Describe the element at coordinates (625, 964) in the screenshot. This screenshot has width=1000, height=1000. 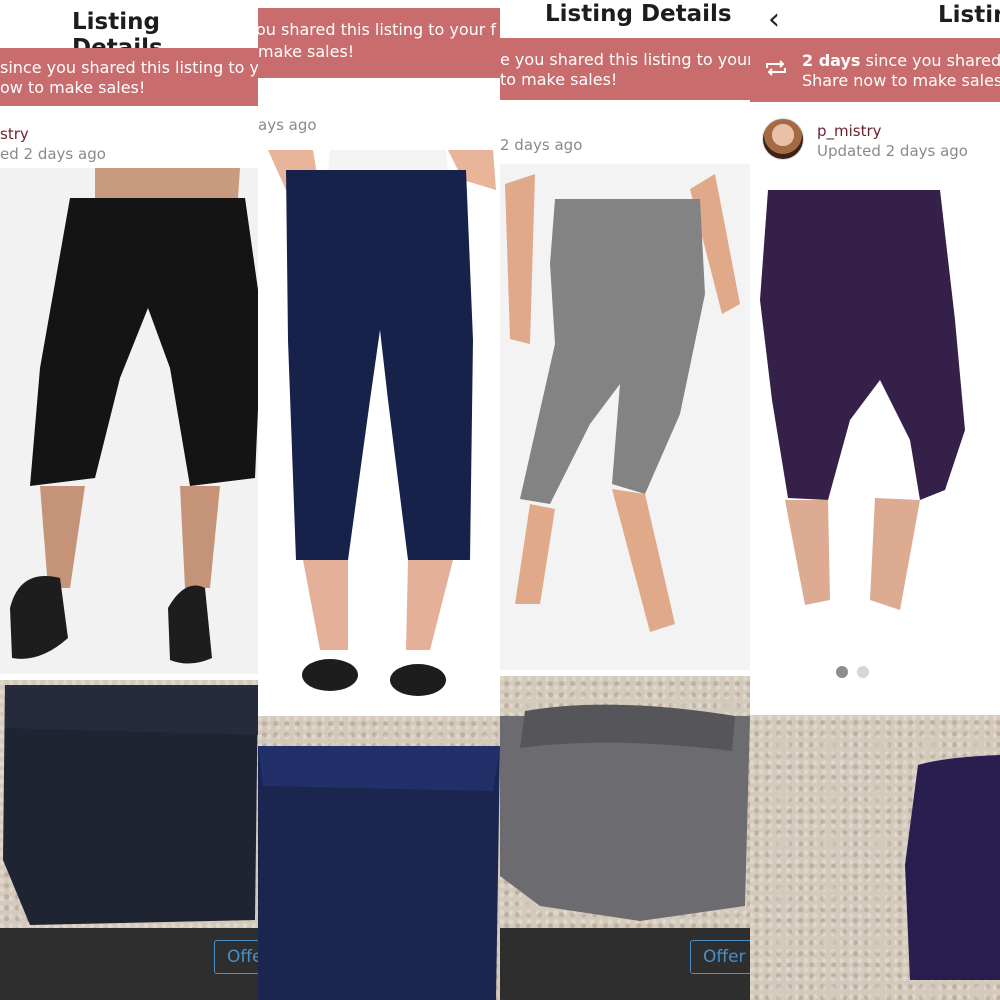
I see `bottom-action-bar: Offer` at that location.